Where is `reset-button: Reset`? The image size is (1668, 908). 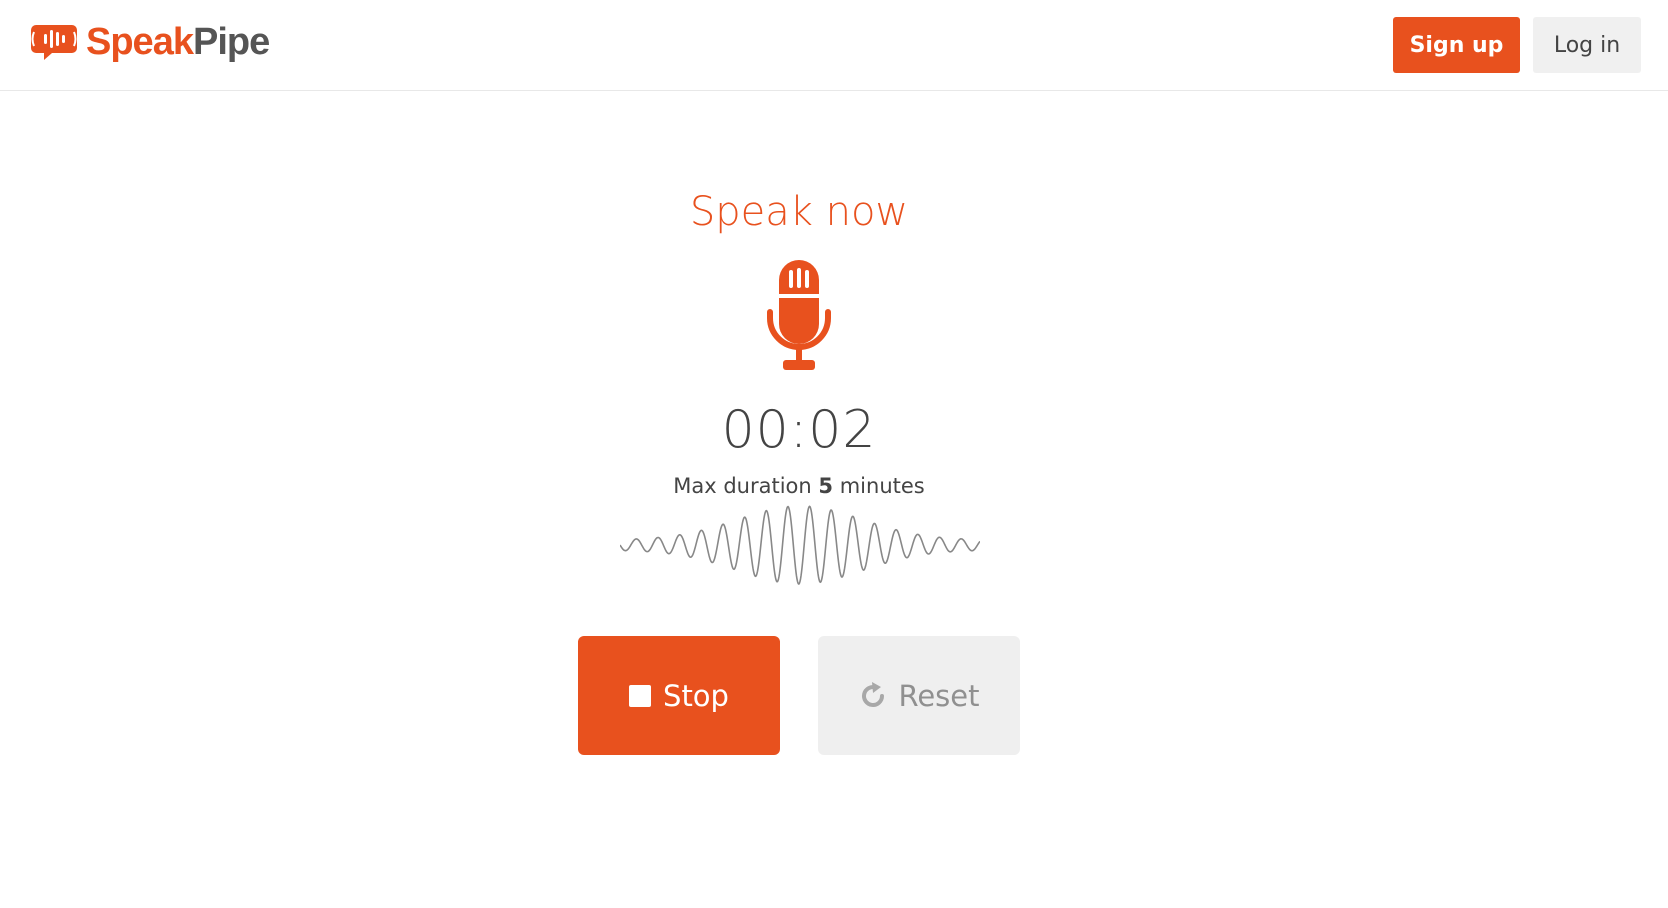
reset-button: Reset is located at coordinates (919, 695).